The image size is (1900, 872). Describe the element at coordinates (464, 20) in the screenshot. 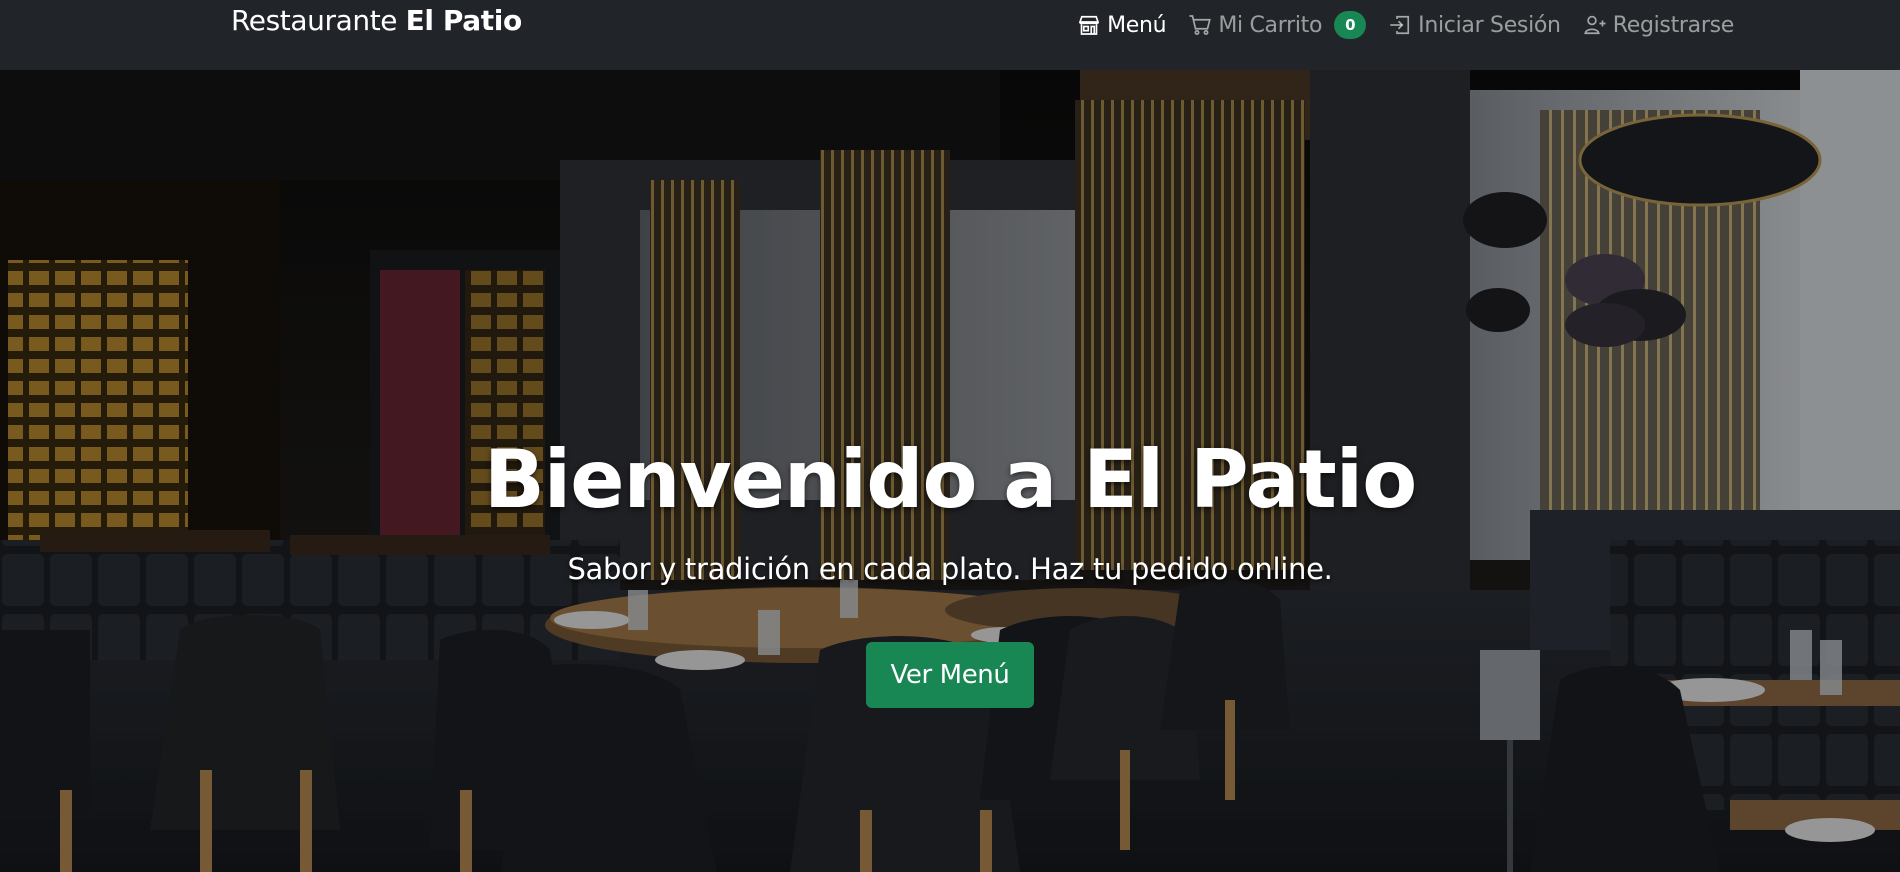

I see `brand-name: El Patio` at that location.